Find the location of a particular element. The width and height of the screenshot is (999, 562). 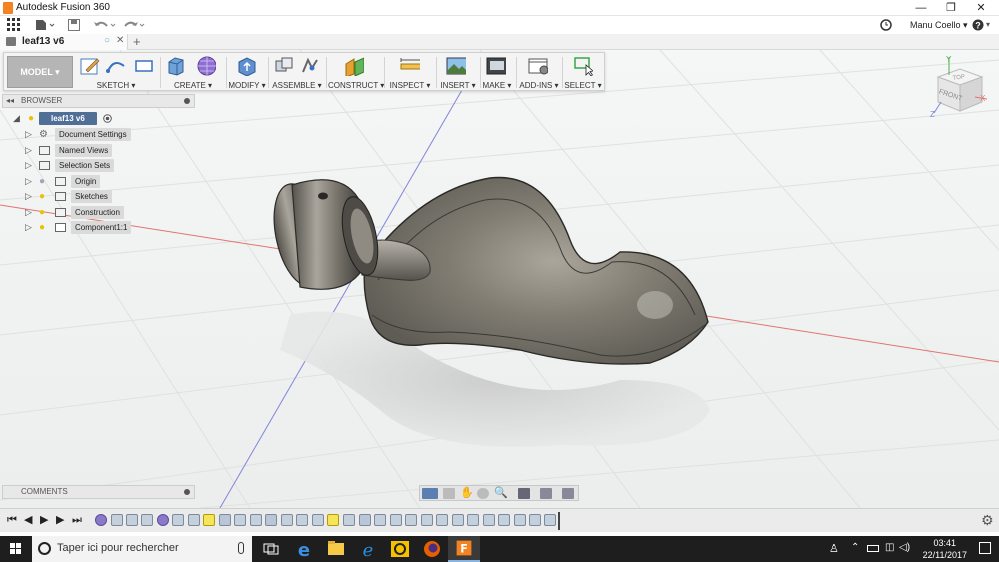

save-icon is located at coordinates (74, 25).